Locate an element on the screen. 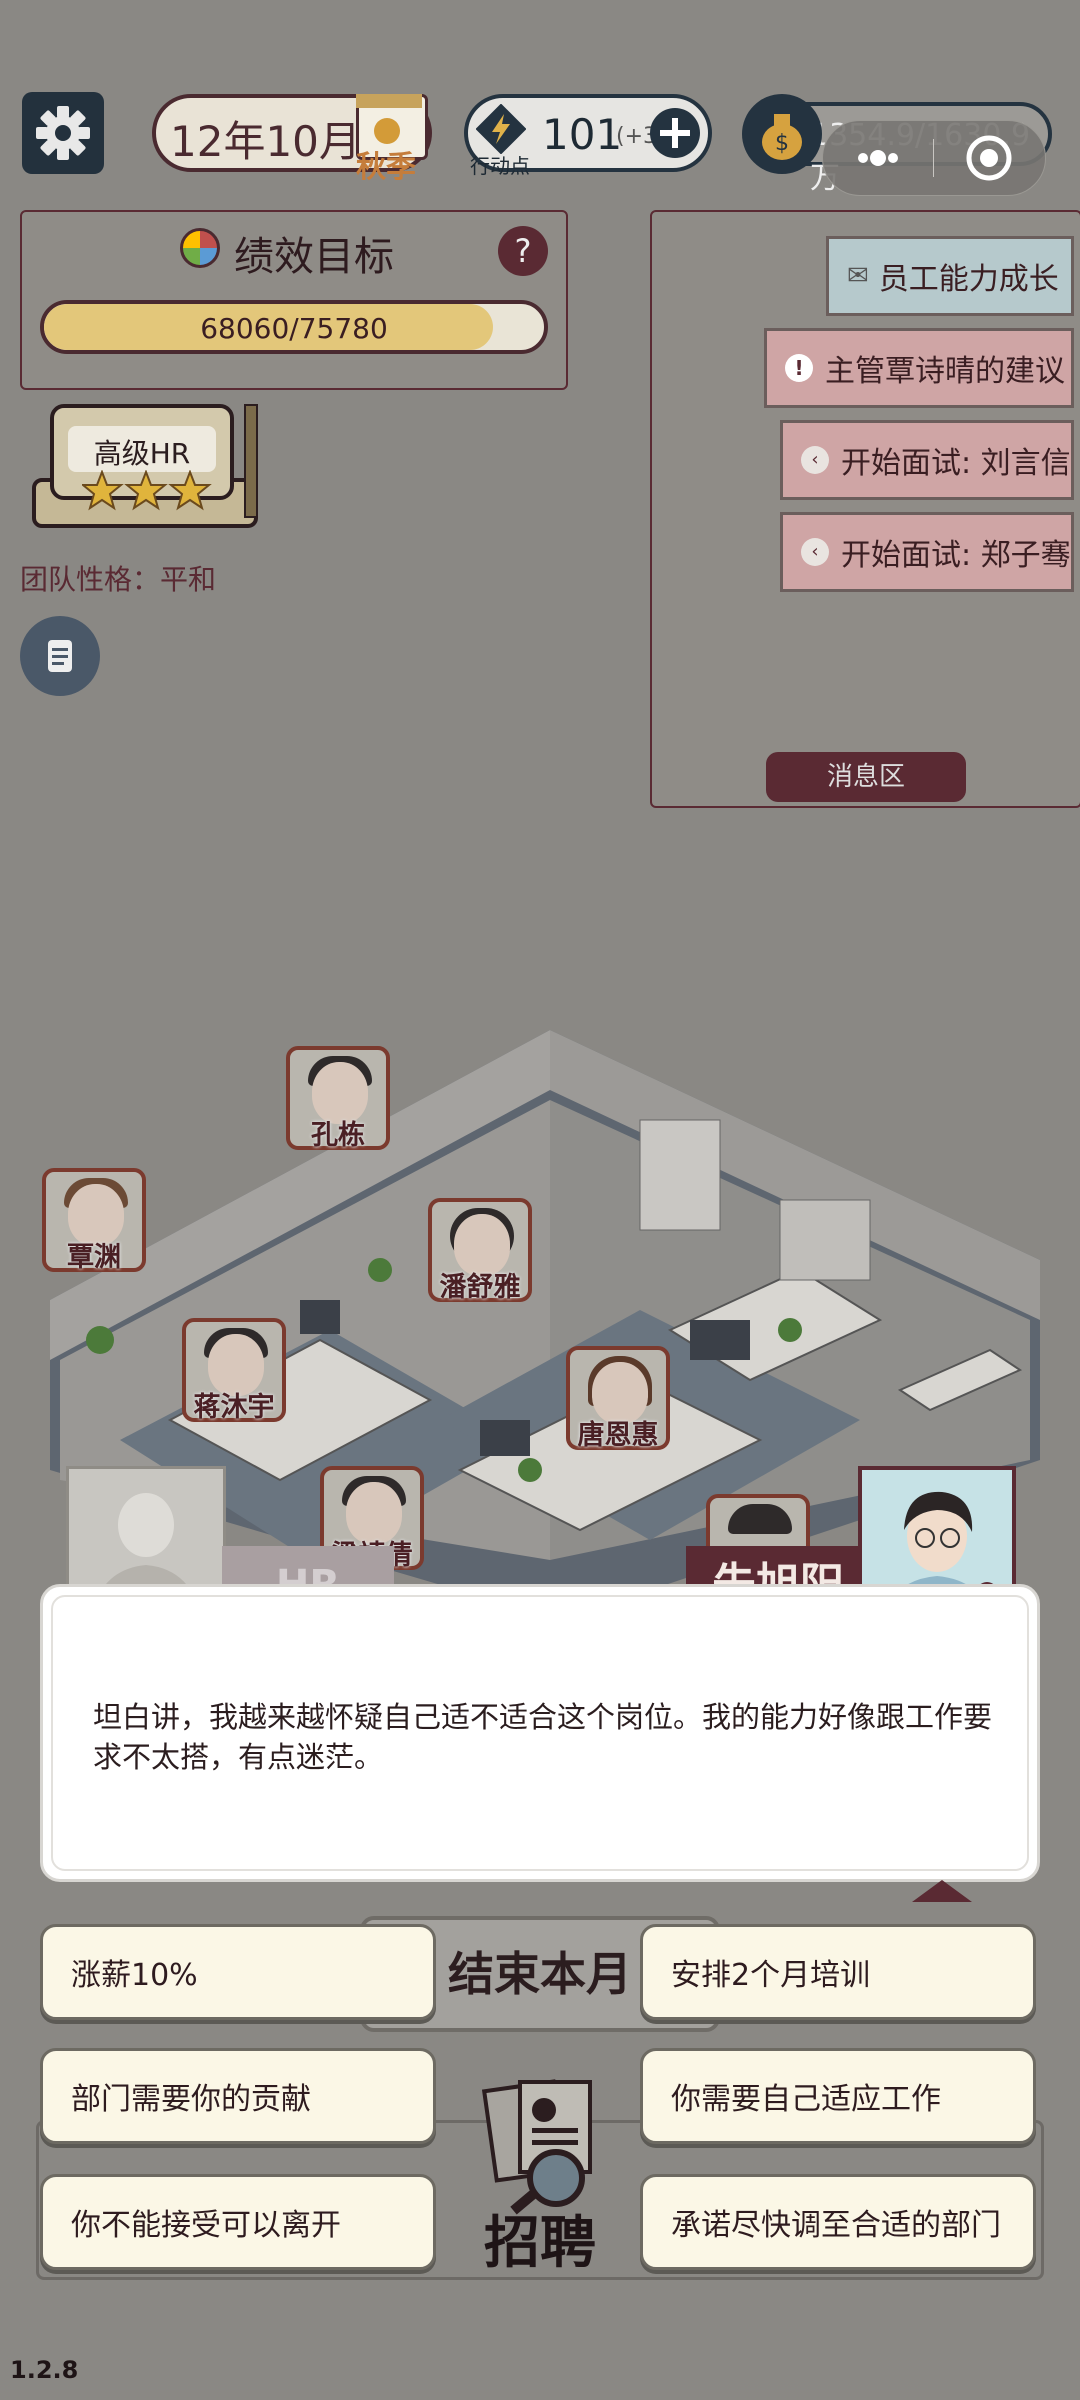 The image size is (1080, 2400). choice-label: 你不能接受可以离开 is located at coordinates (206, 2225).